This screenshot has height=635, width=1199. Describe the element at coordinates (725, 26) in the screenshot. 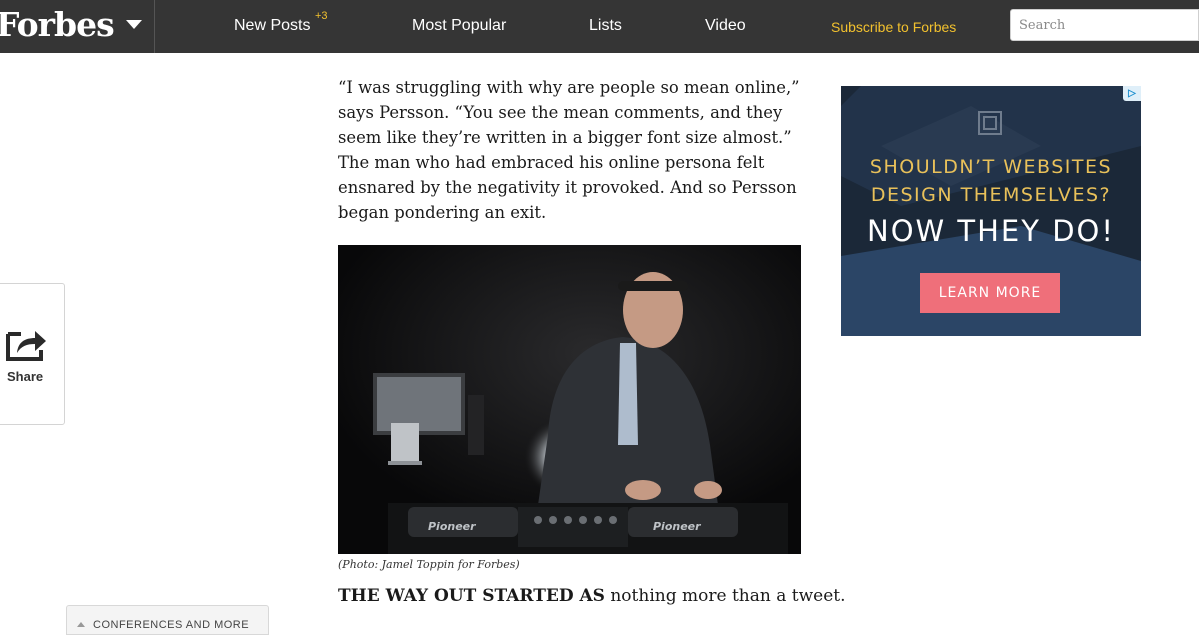

I see `nav-video: Video` at that location.